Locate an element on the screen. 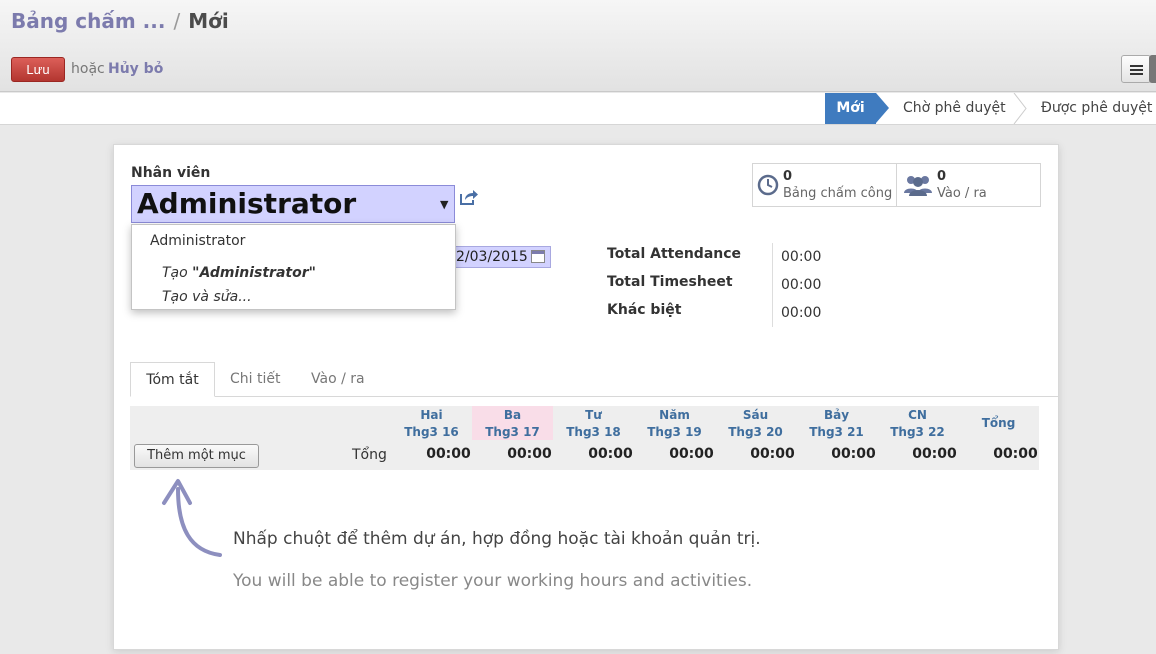 The height and width of the screenshot is (654, 1156). form-view-button is located at coordinates (1152, 69).